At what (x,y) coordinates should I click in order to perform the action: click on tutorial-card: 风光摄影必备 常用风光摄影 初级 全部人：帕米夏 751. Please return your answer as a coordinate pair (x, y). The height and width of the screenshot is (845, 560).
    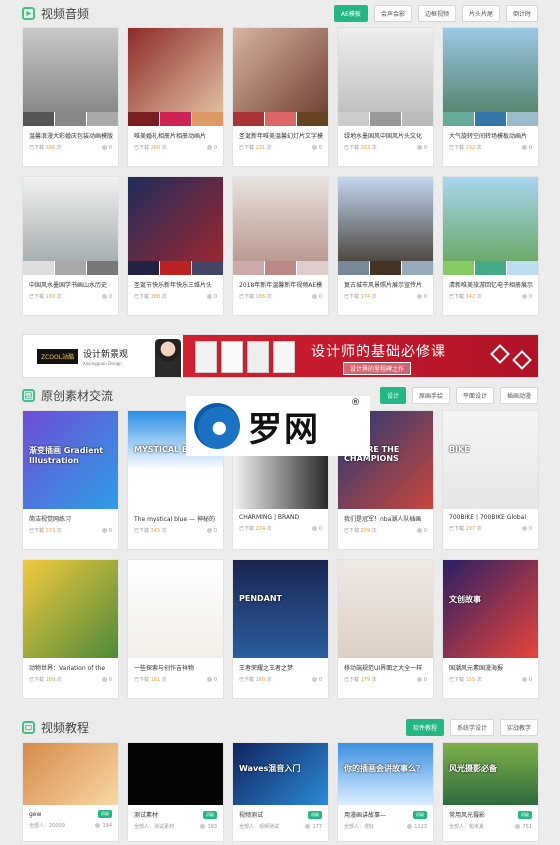
    Looking at the image, I should click on (490, 792).